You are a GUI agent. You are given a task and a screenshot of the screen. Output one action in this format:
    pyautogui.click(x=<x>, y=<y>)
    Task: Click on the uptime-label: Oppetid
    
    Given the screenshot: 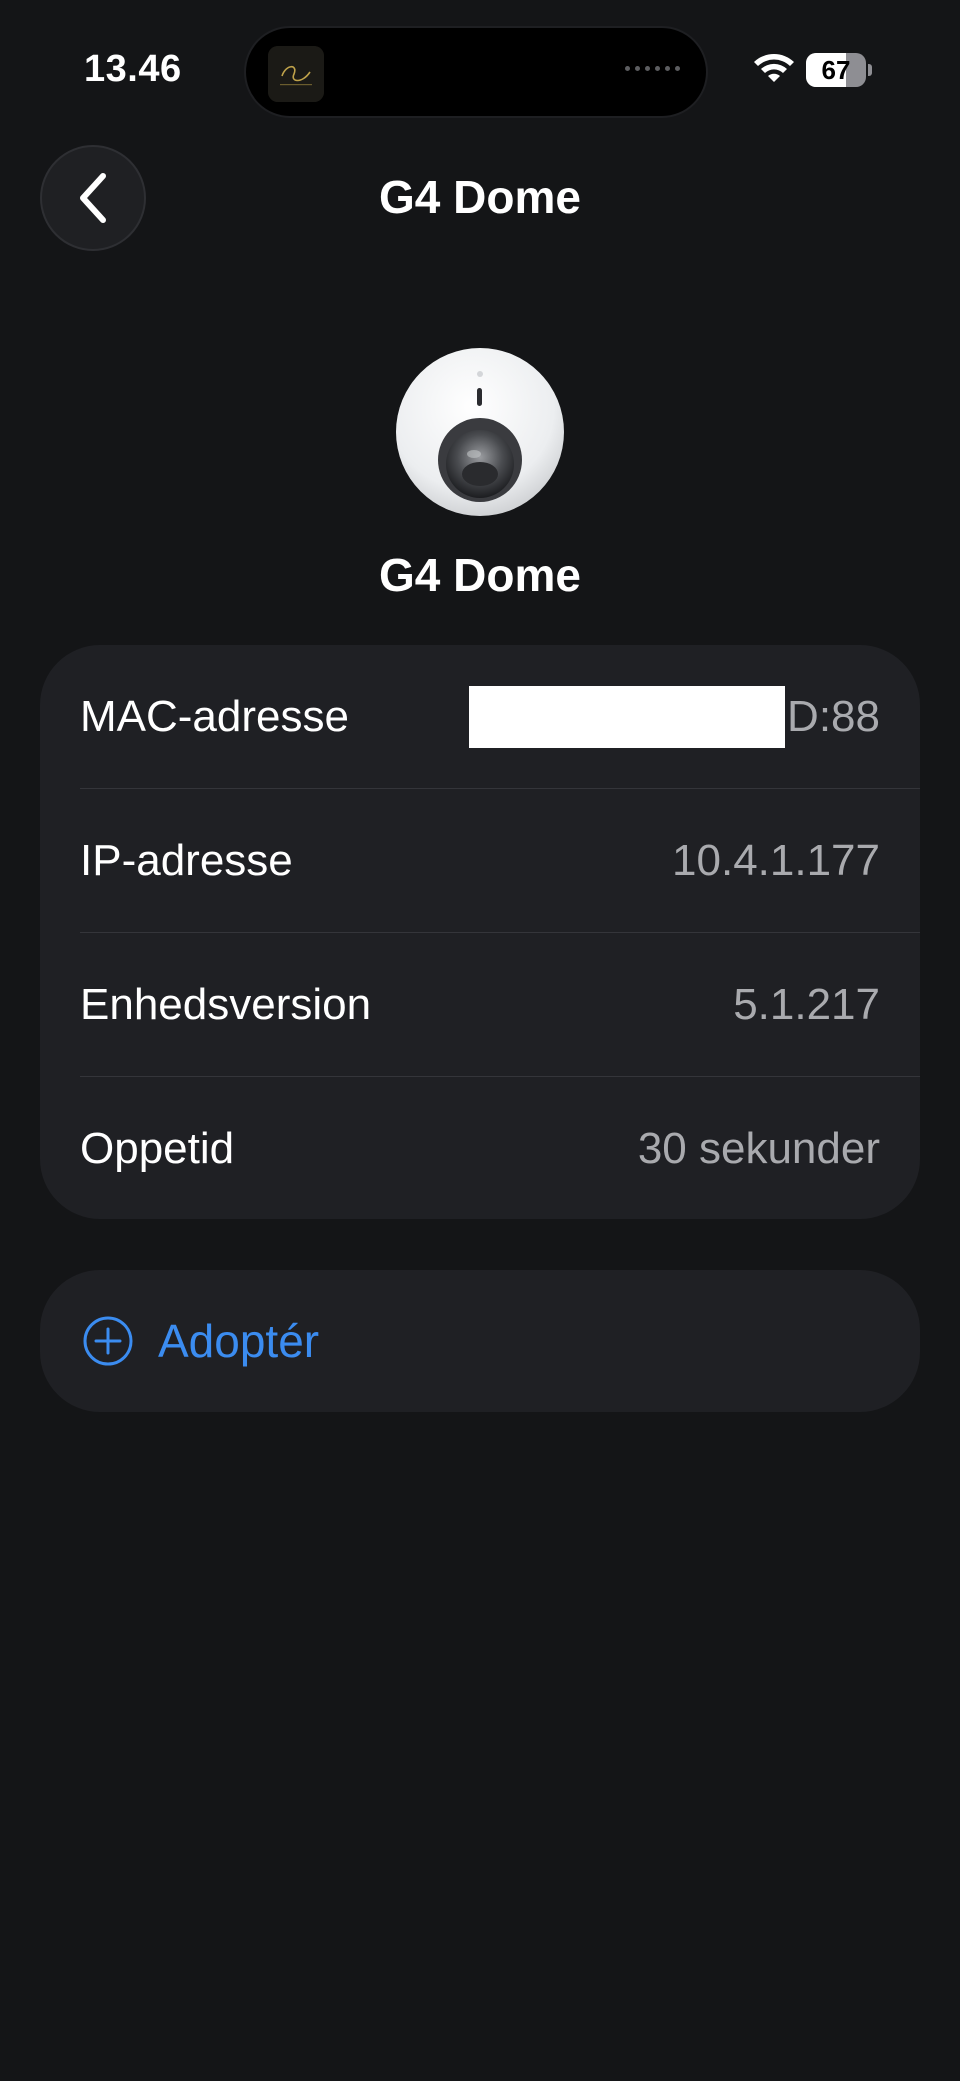 What is the action you would take?
    pyautogui.click(x=157, y=1148)
    